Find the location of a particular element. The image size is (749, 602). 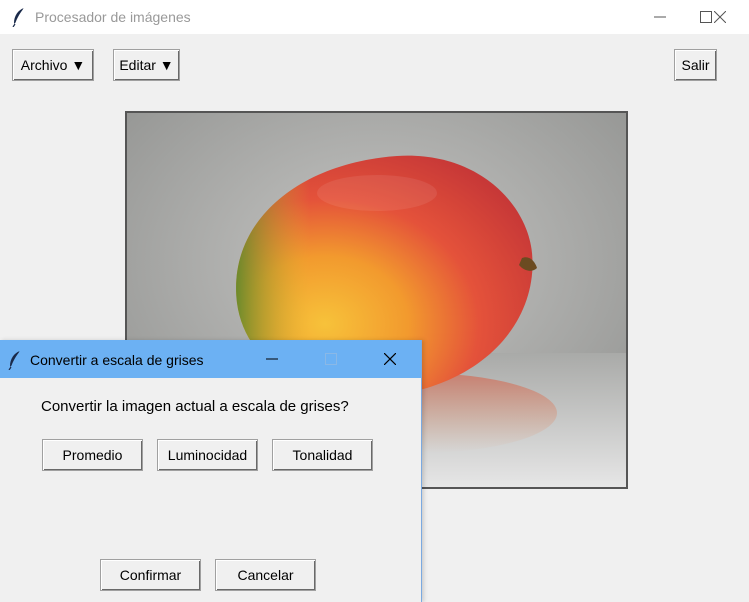

salir-button: Salir is located at coordinates (695, 65).